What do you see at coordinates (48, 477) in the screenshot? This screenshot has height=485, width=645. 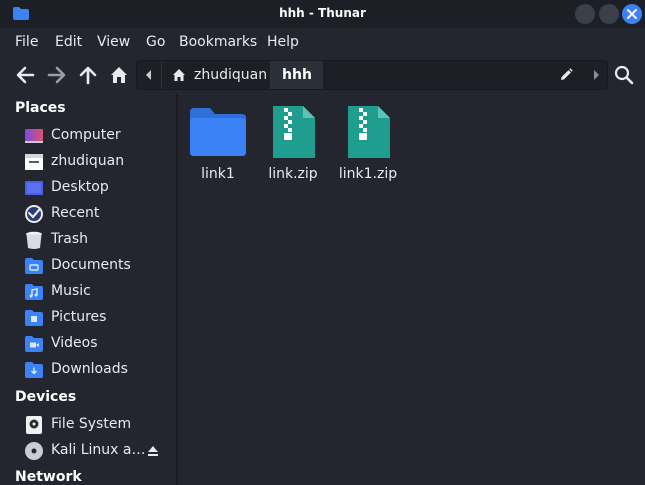 I see `network-heading: Network` at bounding box center [48, 477].